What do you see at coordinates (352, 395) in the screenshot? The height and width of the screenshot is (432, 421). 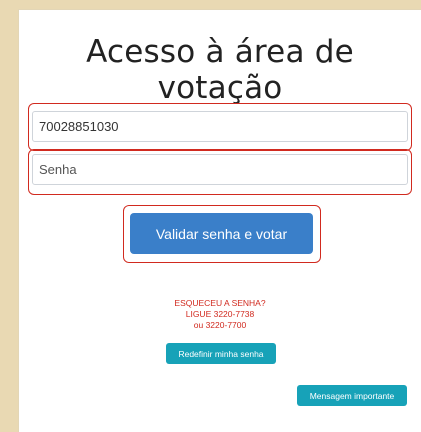 I see `important-message-button: Mensagem importante` at bounding box center [352, 395].